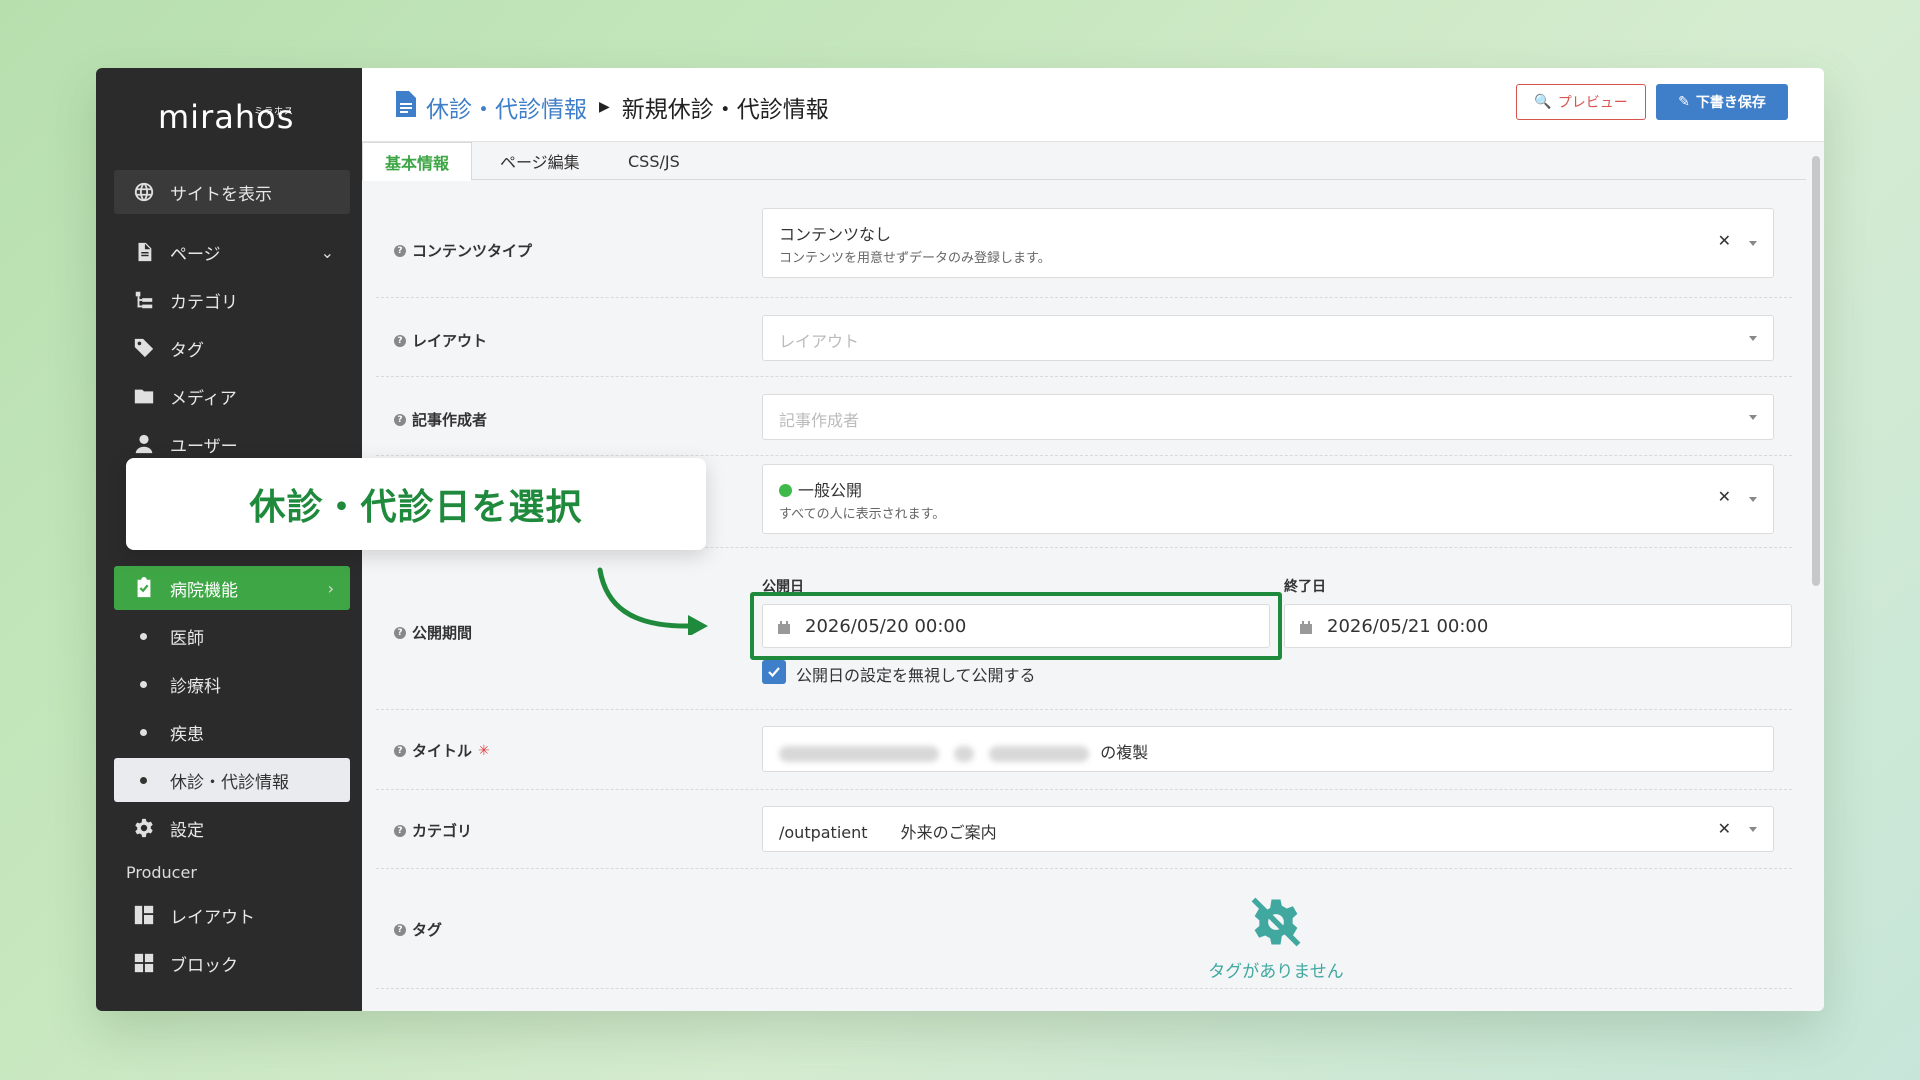 The width and height of the screenshot is (1920, 1080). I want to click on pencil-icon: ✎, so click(1684, 102).